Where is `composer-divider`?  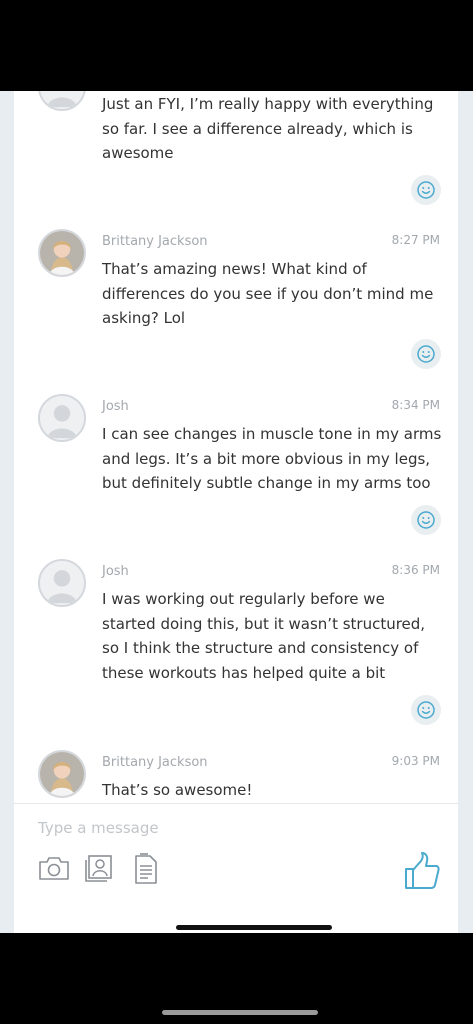
composer-divider is located at coordinates (236, 803).